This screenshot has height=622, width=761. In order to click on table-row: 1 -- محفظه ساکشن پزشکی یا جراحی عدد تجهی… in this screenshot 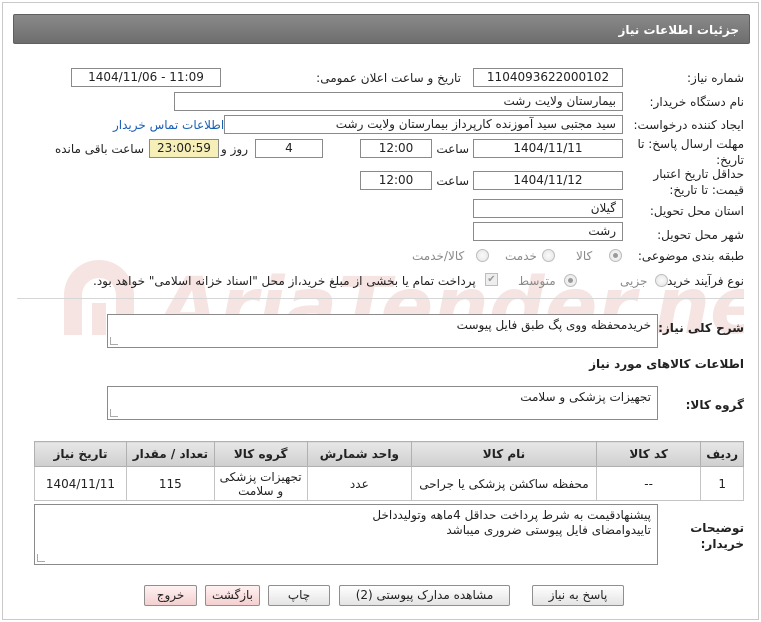, I will do `click(389, 483)`.